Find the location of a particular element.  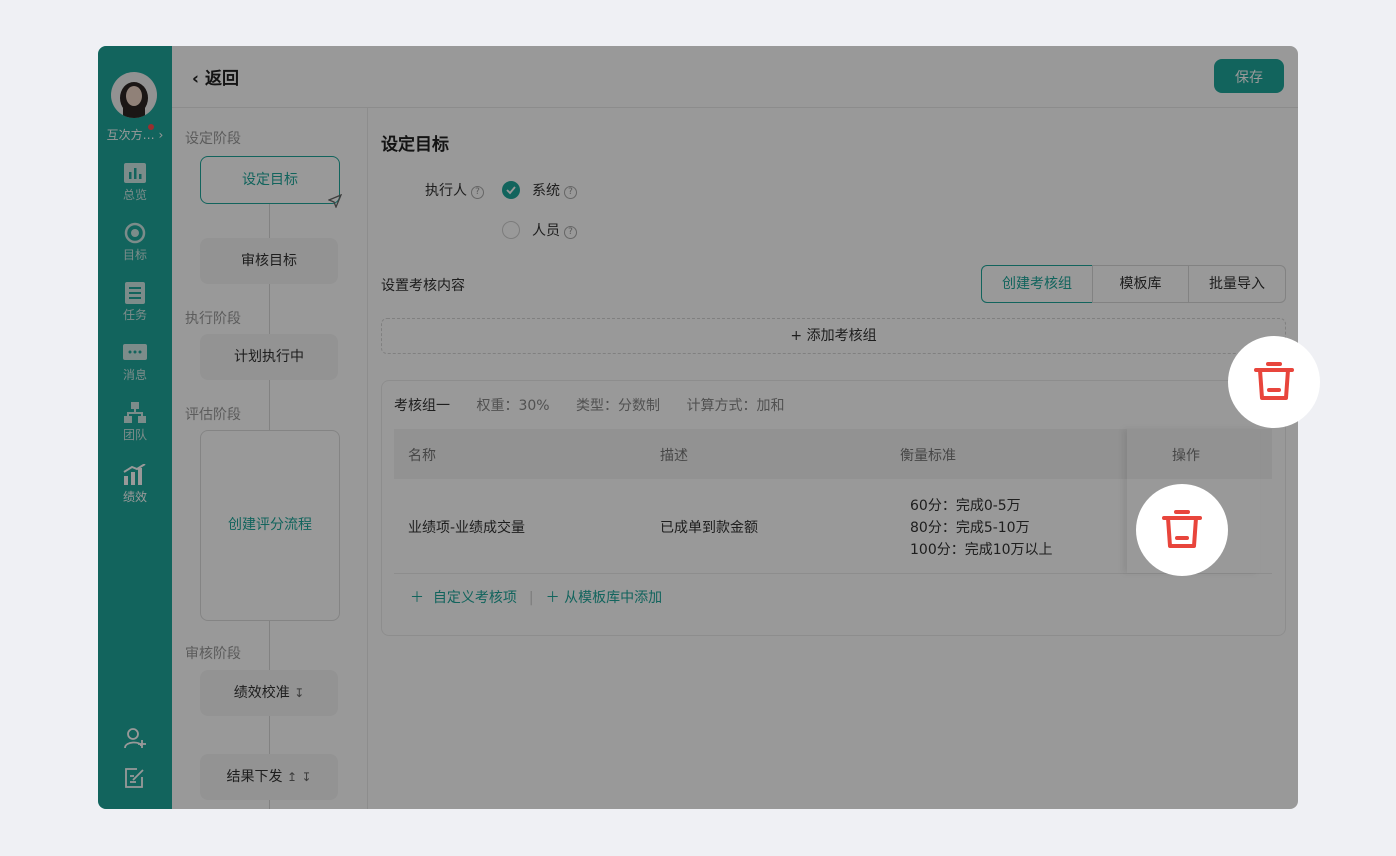

delete-group-button is located at coordinates (1274, 382).